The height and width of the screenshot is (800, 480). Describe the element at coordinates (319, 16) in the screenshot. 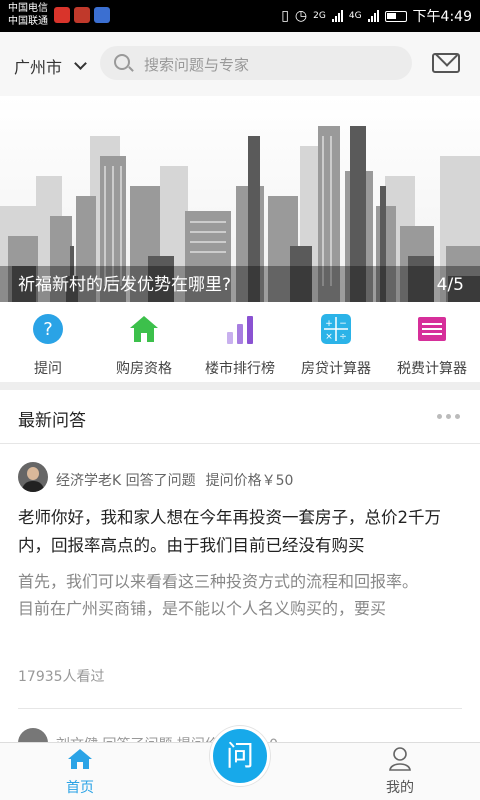

I see `network-type-1: 2G` at that location.